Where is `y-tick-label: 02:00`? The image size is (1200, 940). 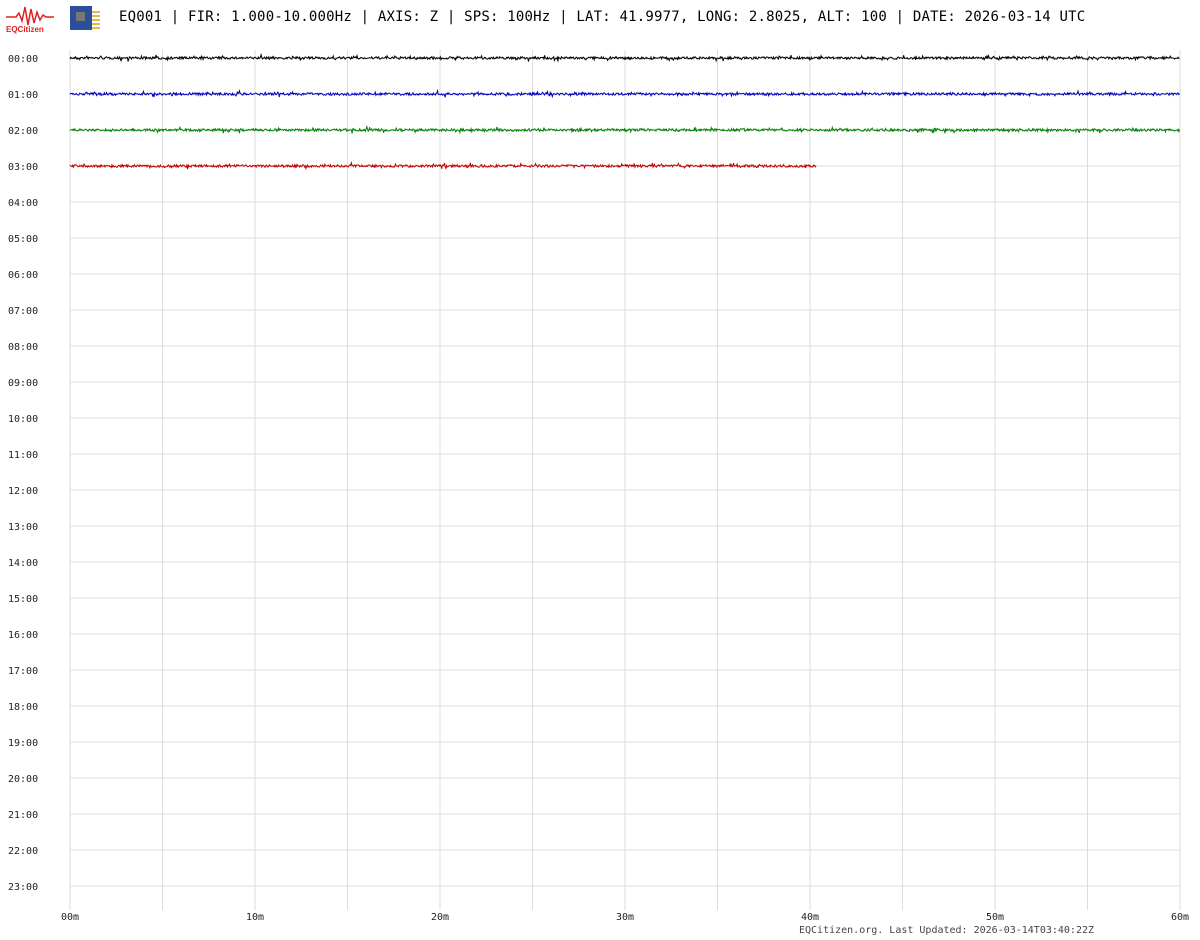 y-tick-label: 02:00 is located at coordinates (23, 131).